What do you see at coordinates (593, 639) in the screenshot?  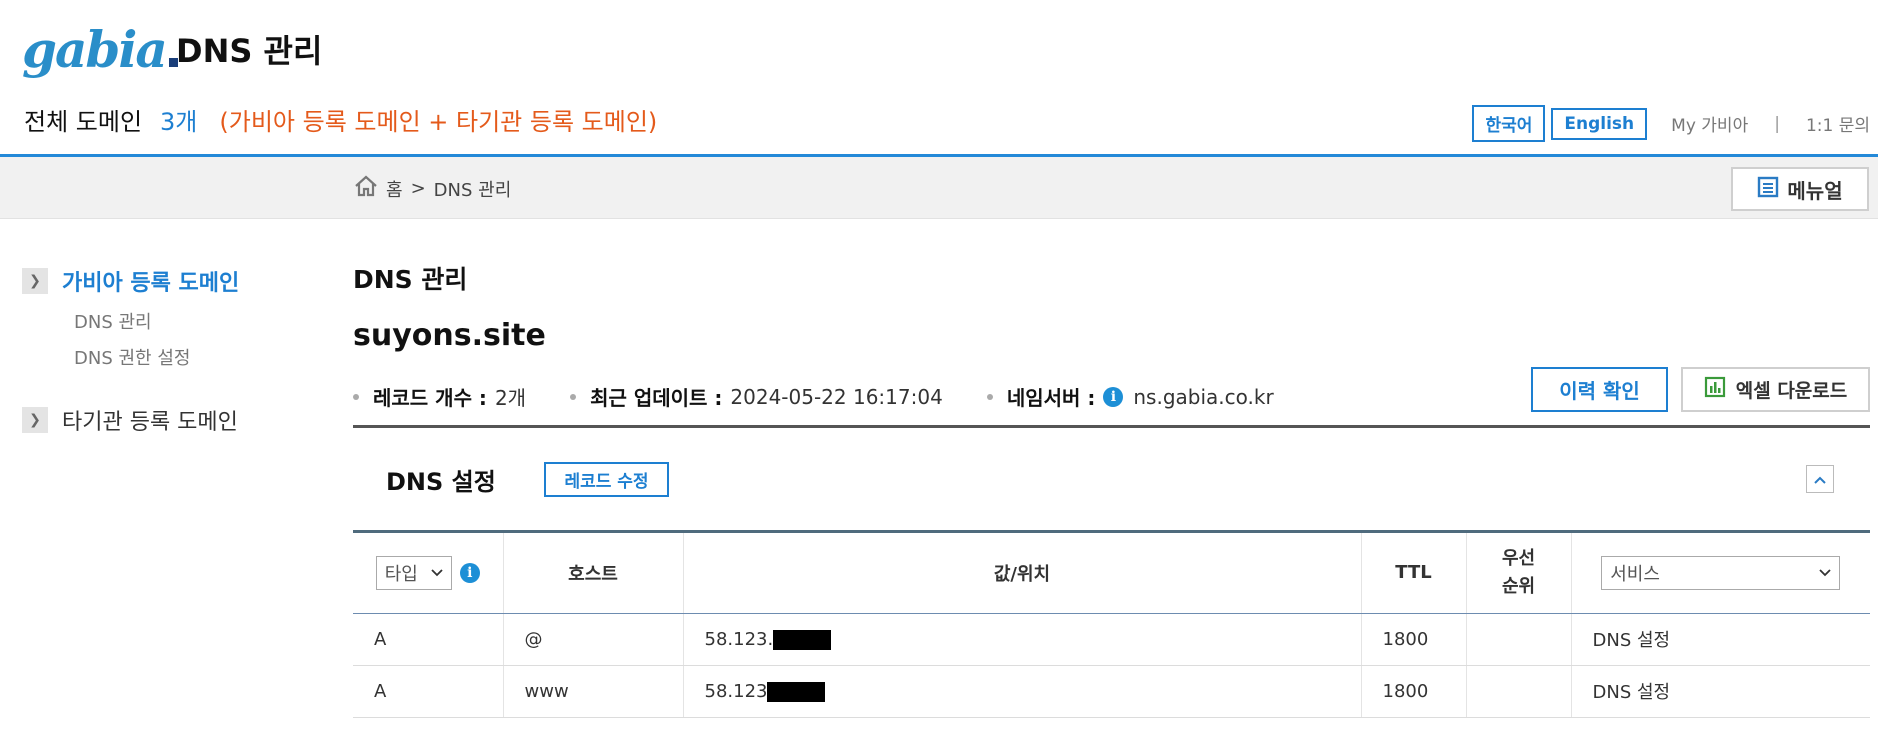 I see `record-host: @` at bounding box center [593, 639].